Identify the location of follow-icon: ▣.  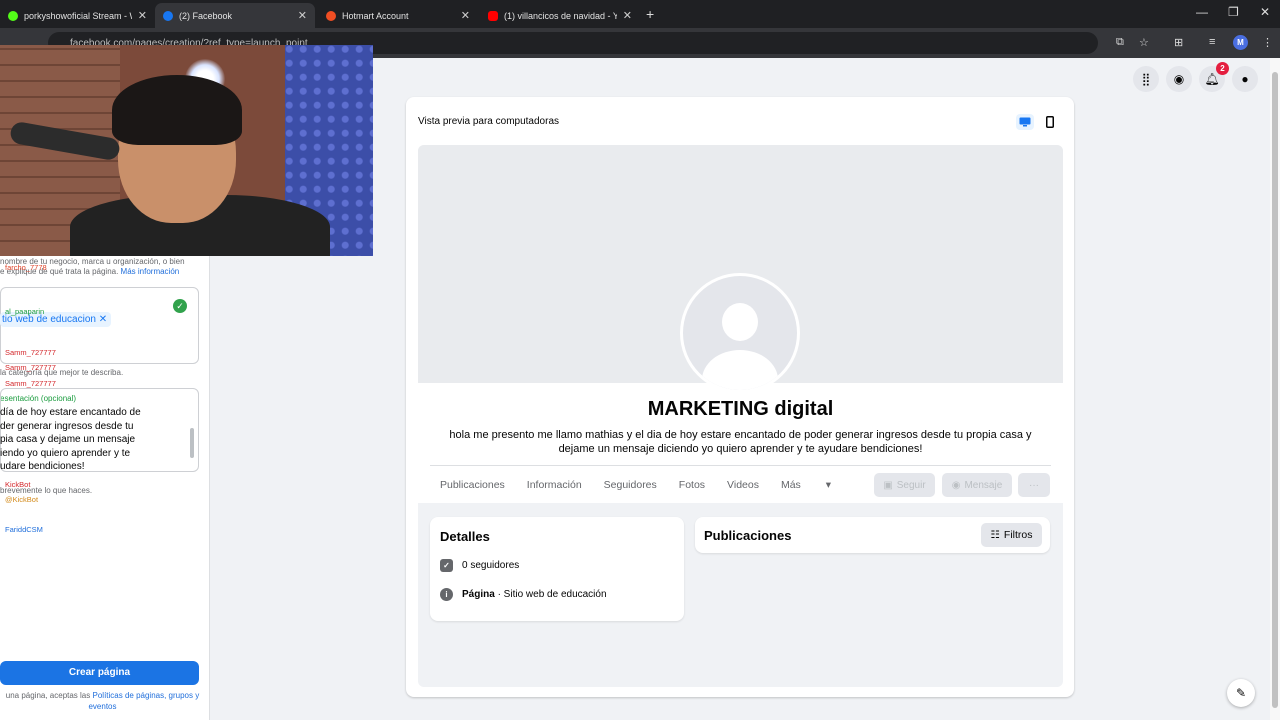
(888, 485).